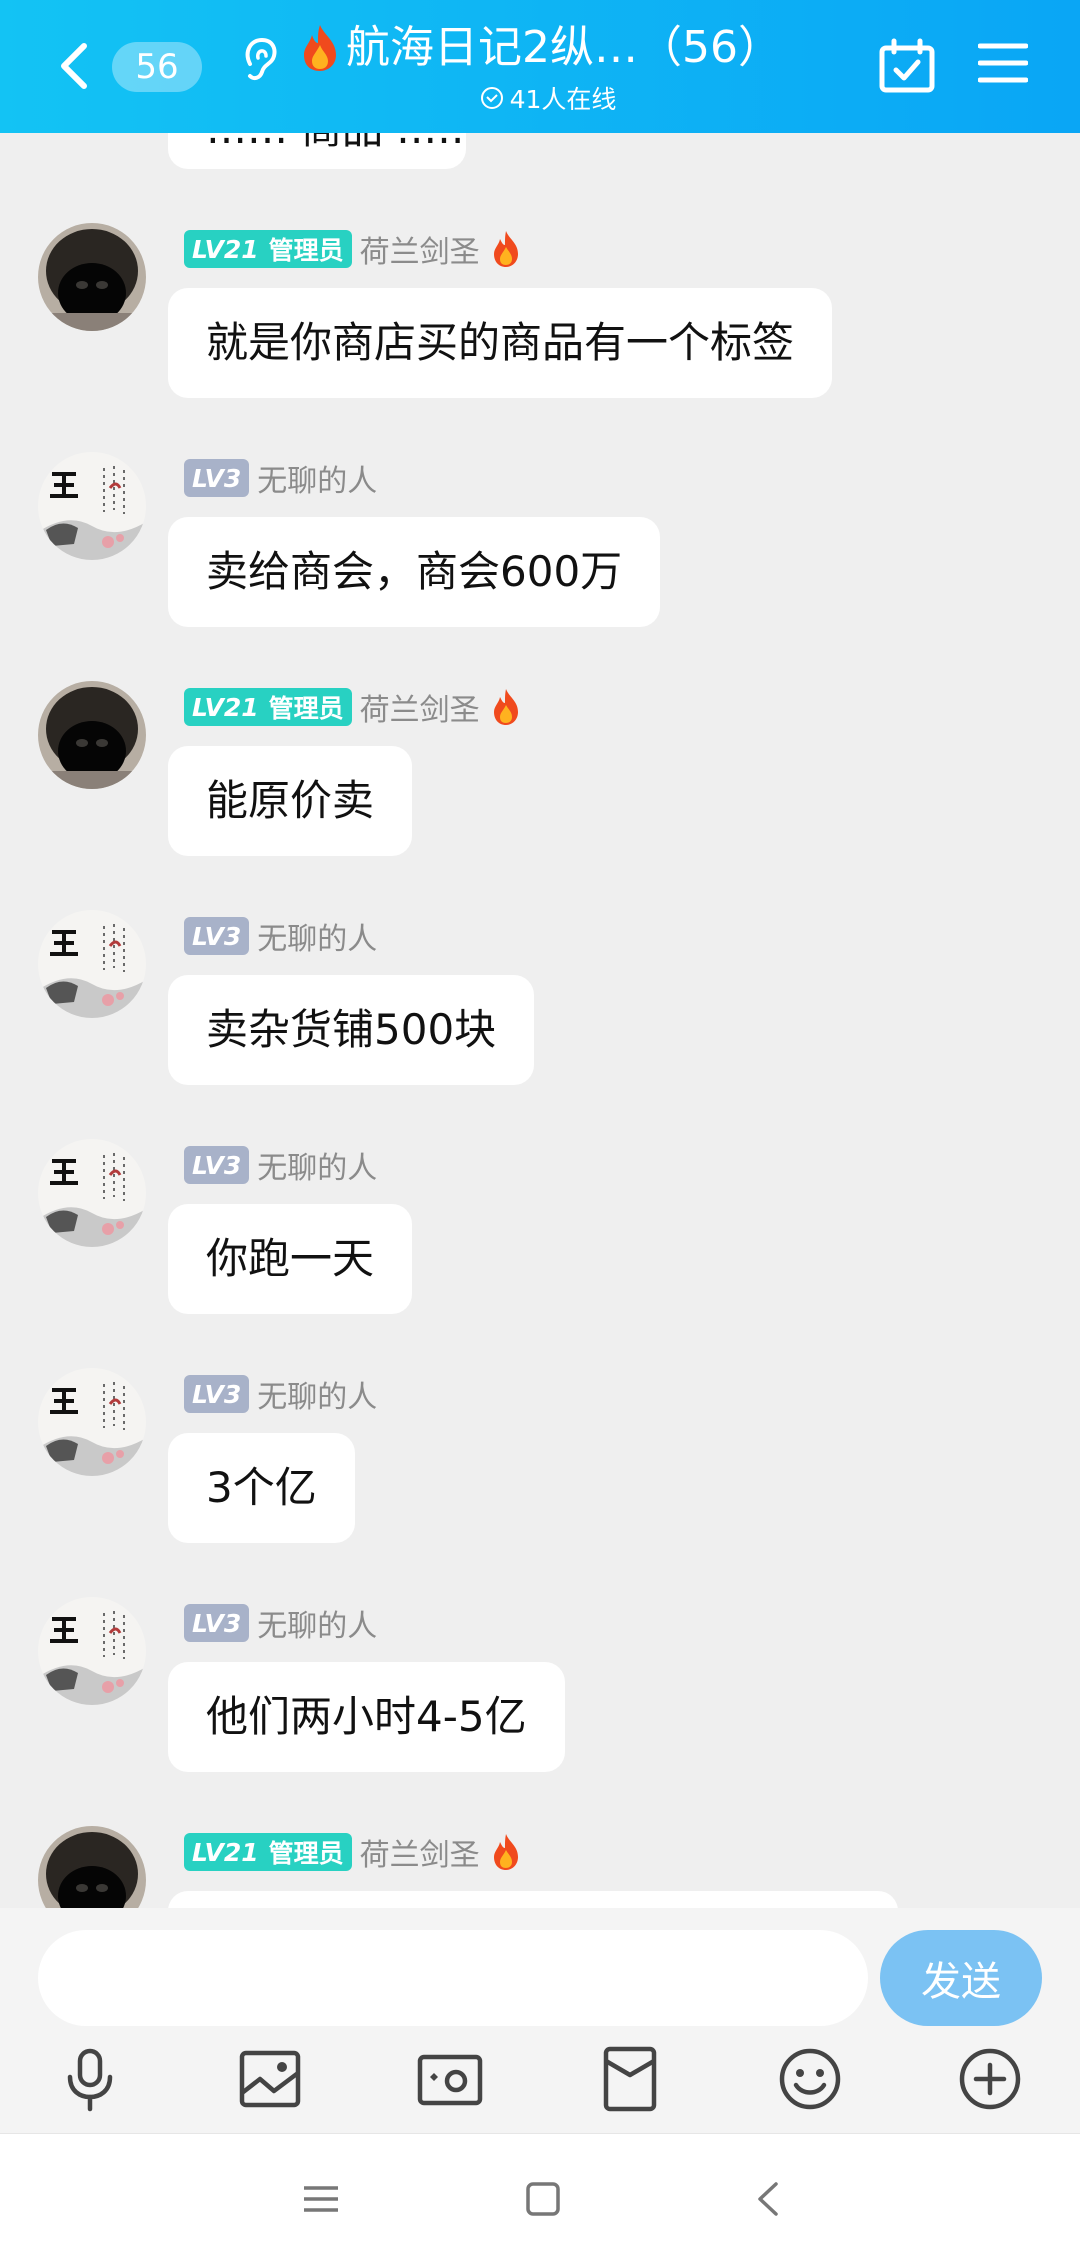  Describe the element at coordinates (453, 1978) in the screenshot. I see `message-input` at that location.